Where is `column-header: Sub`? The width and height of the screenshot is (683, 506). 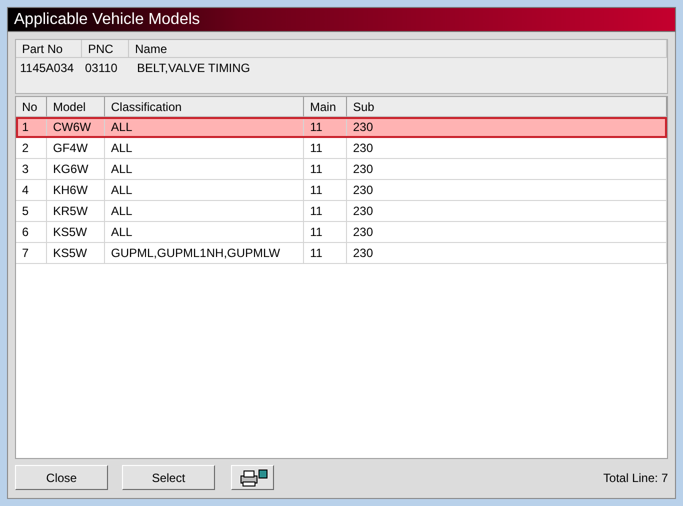 column-header: Sub is located at coordinates (507, 107).